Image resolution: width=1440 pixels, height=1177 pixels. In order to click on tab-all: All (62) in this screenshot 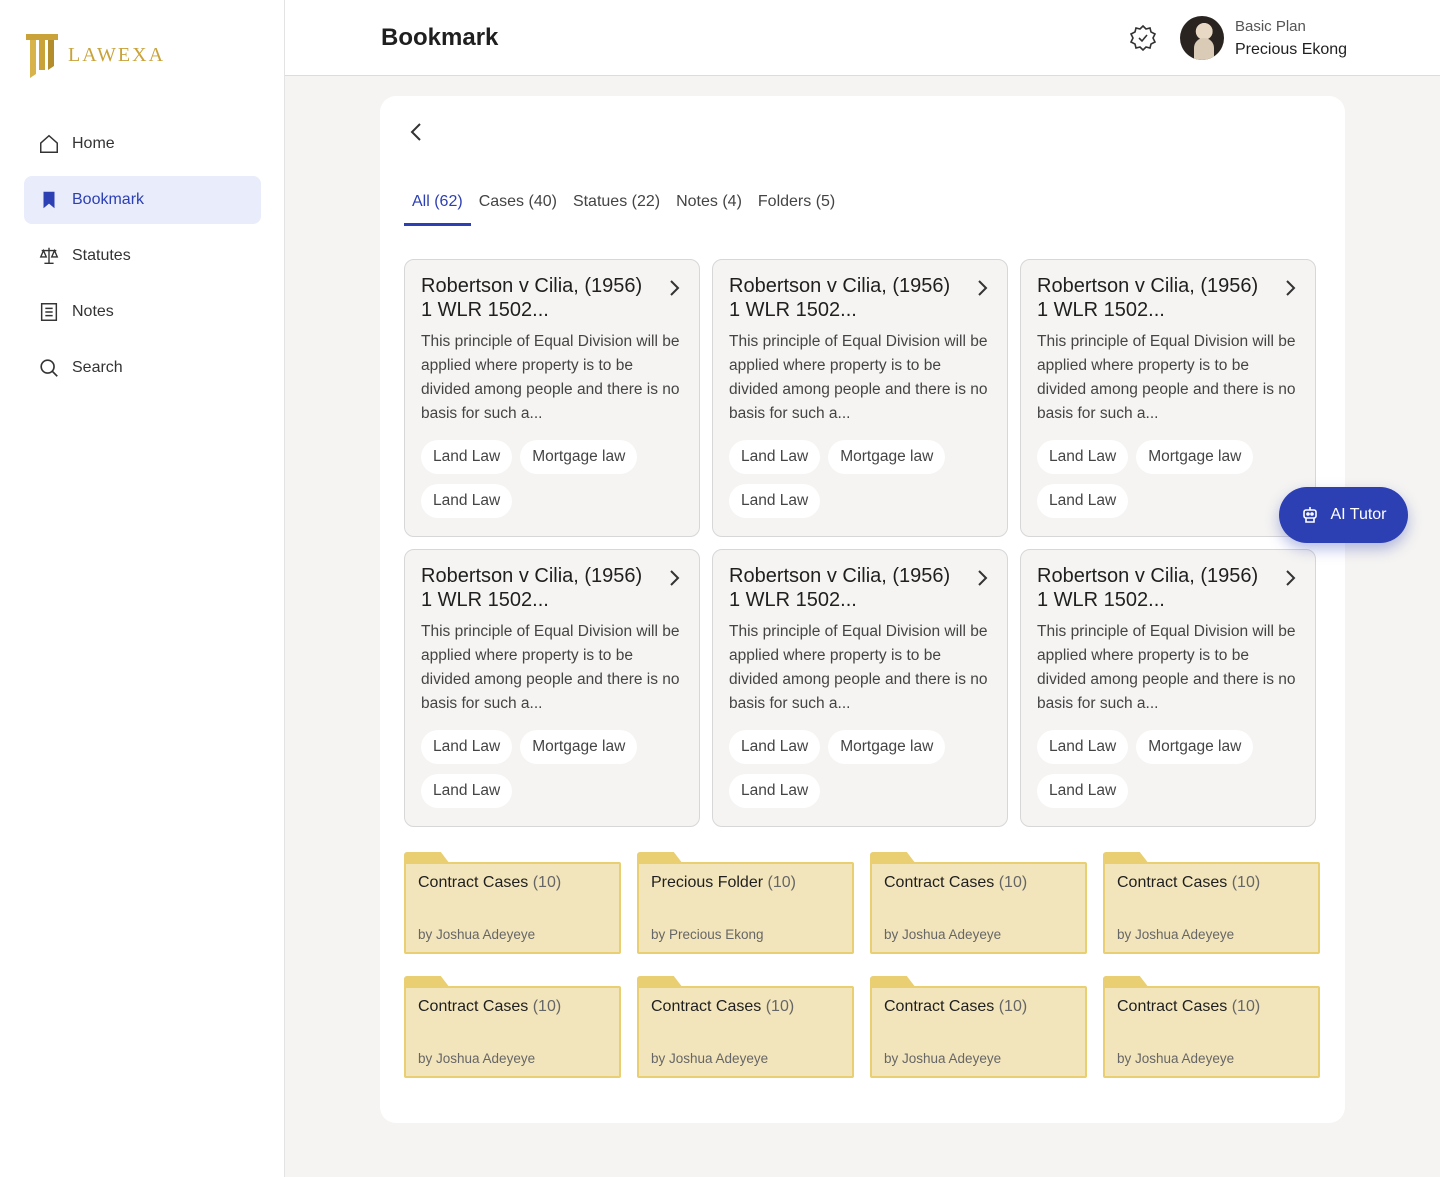, I will do `click(437, 203)`.